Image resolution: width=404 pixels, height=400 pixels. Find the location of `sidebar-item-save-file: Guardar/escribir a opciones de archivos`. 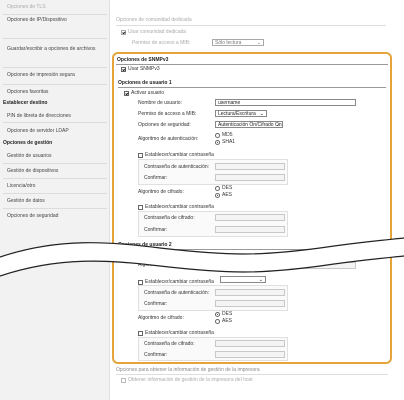

sidebar-item-save-file: Guardar/escribir a opciones de archivos is located at coordinates (52, 49).